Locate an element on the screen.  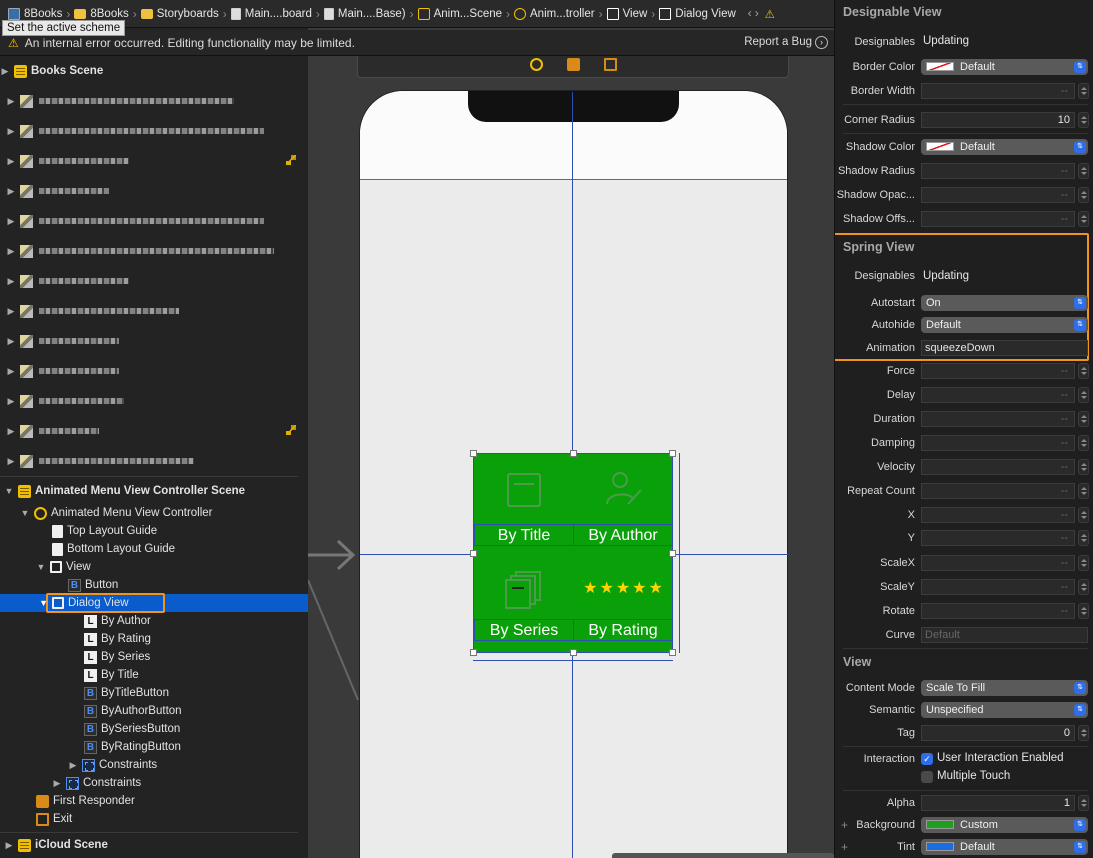
outline-constraints-outer: ▶ Constraints is located at coordinates (180, 783).